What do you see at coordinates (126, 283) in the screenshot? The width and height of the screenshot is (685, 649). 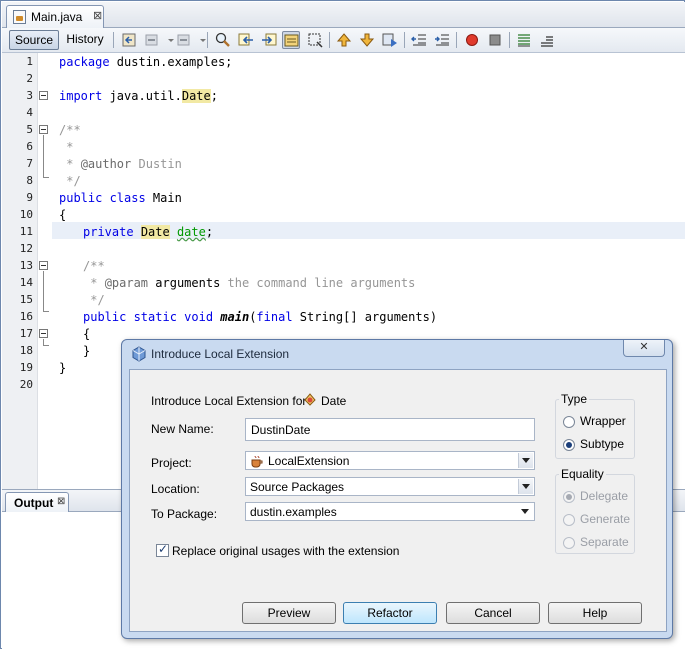 I see `javadoc-tag: @param` at bounding box center [126, 283].